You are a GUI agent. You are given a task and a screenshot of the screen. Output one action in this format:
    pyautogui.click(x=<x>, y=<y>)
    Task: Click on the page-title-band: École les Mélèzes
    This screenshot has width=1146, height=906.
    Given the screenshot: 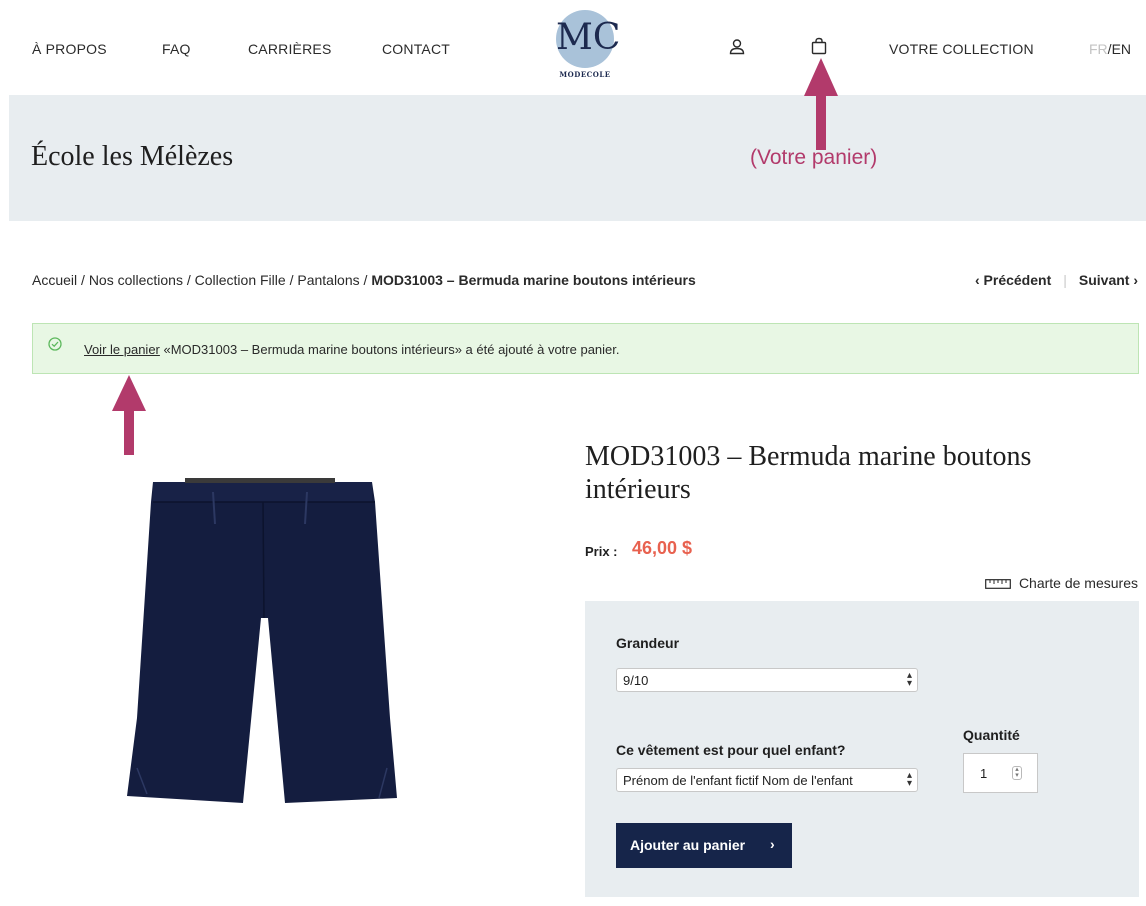 What is the action you would take?
    pyautogui.click(x=577, y=158)
    